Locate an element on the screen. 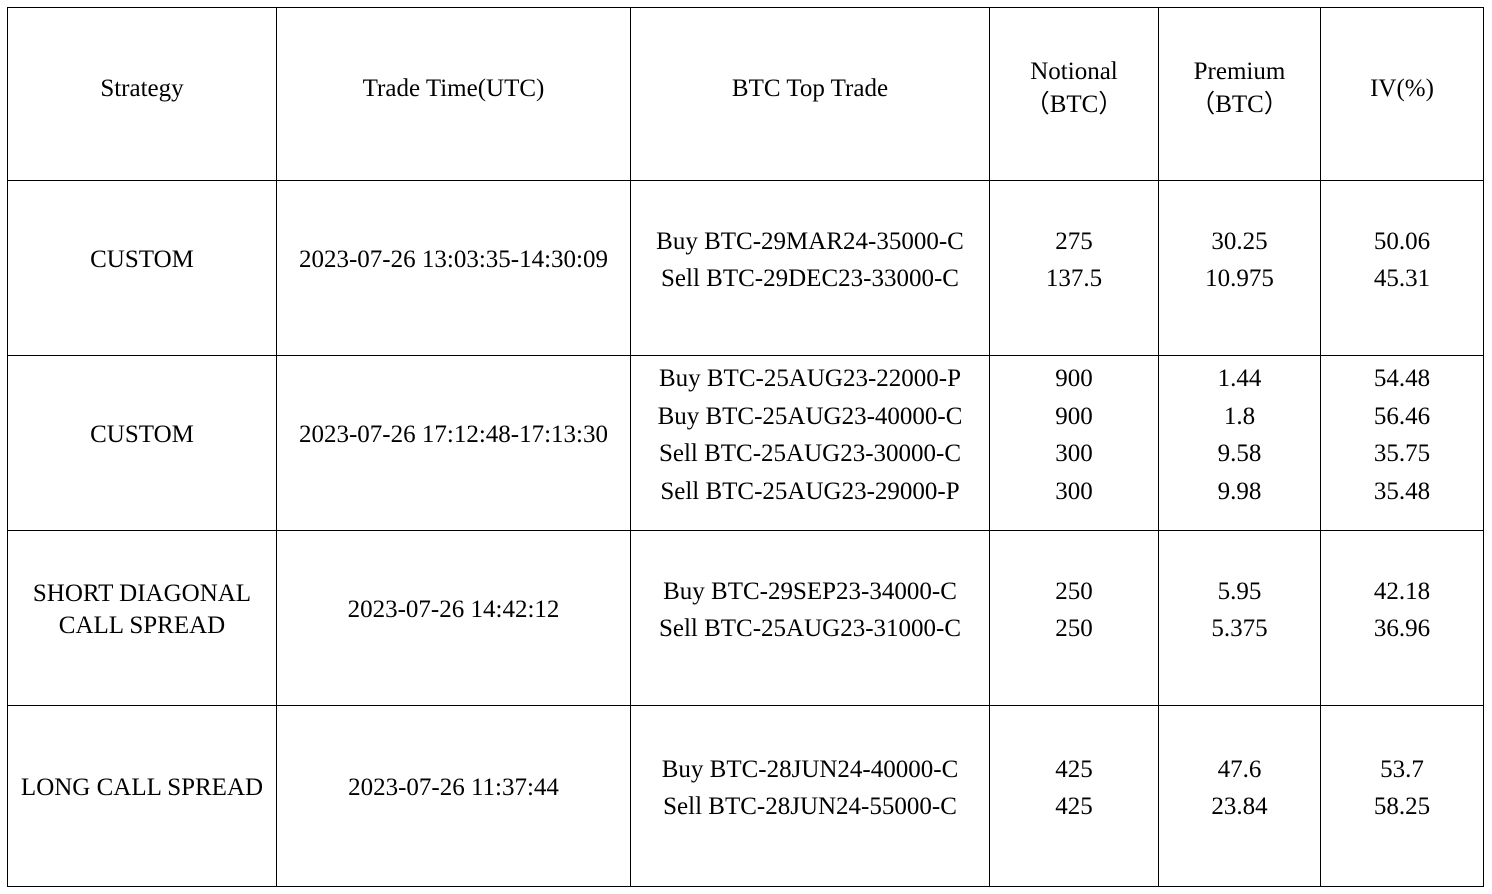  trade-leg: Buy BTC-29MAR24-35000-C is located at coordinates (810, 241).